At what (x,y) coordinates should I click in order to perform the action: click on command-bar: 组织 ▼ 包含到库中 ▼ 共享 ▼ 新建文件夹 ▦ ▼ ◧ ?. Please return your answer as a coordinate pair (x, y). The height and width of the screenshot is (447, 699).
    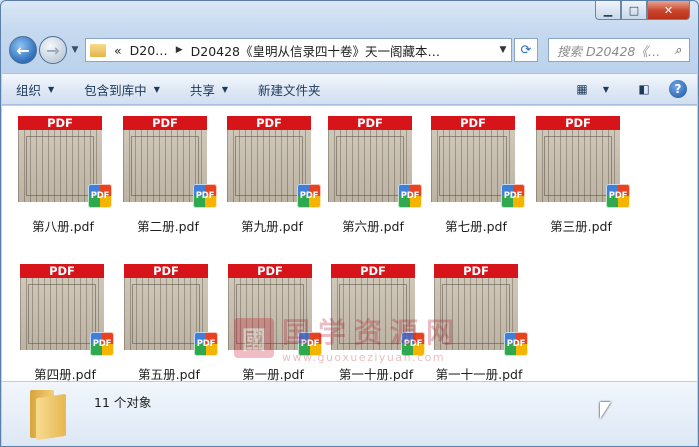
    Looking at the image, I should click on (349, 89).